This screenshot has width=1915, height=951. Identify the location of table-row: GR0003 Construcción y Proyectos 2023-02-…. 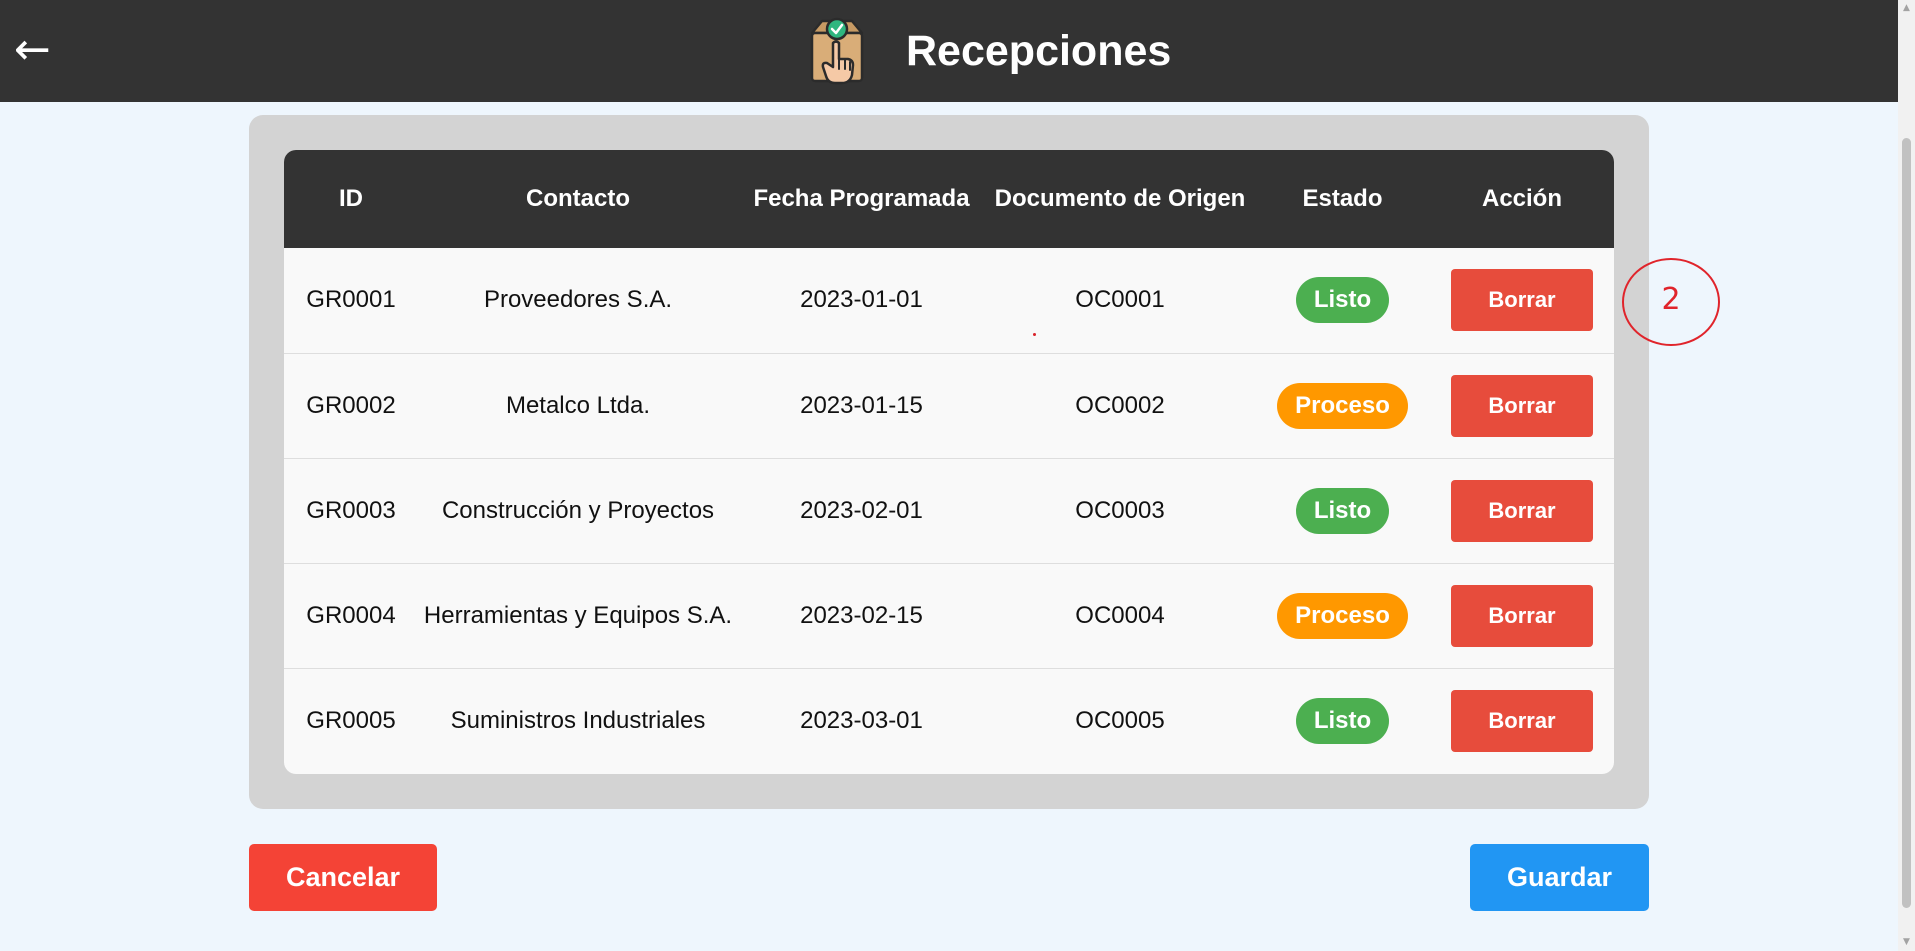
(949, 510).